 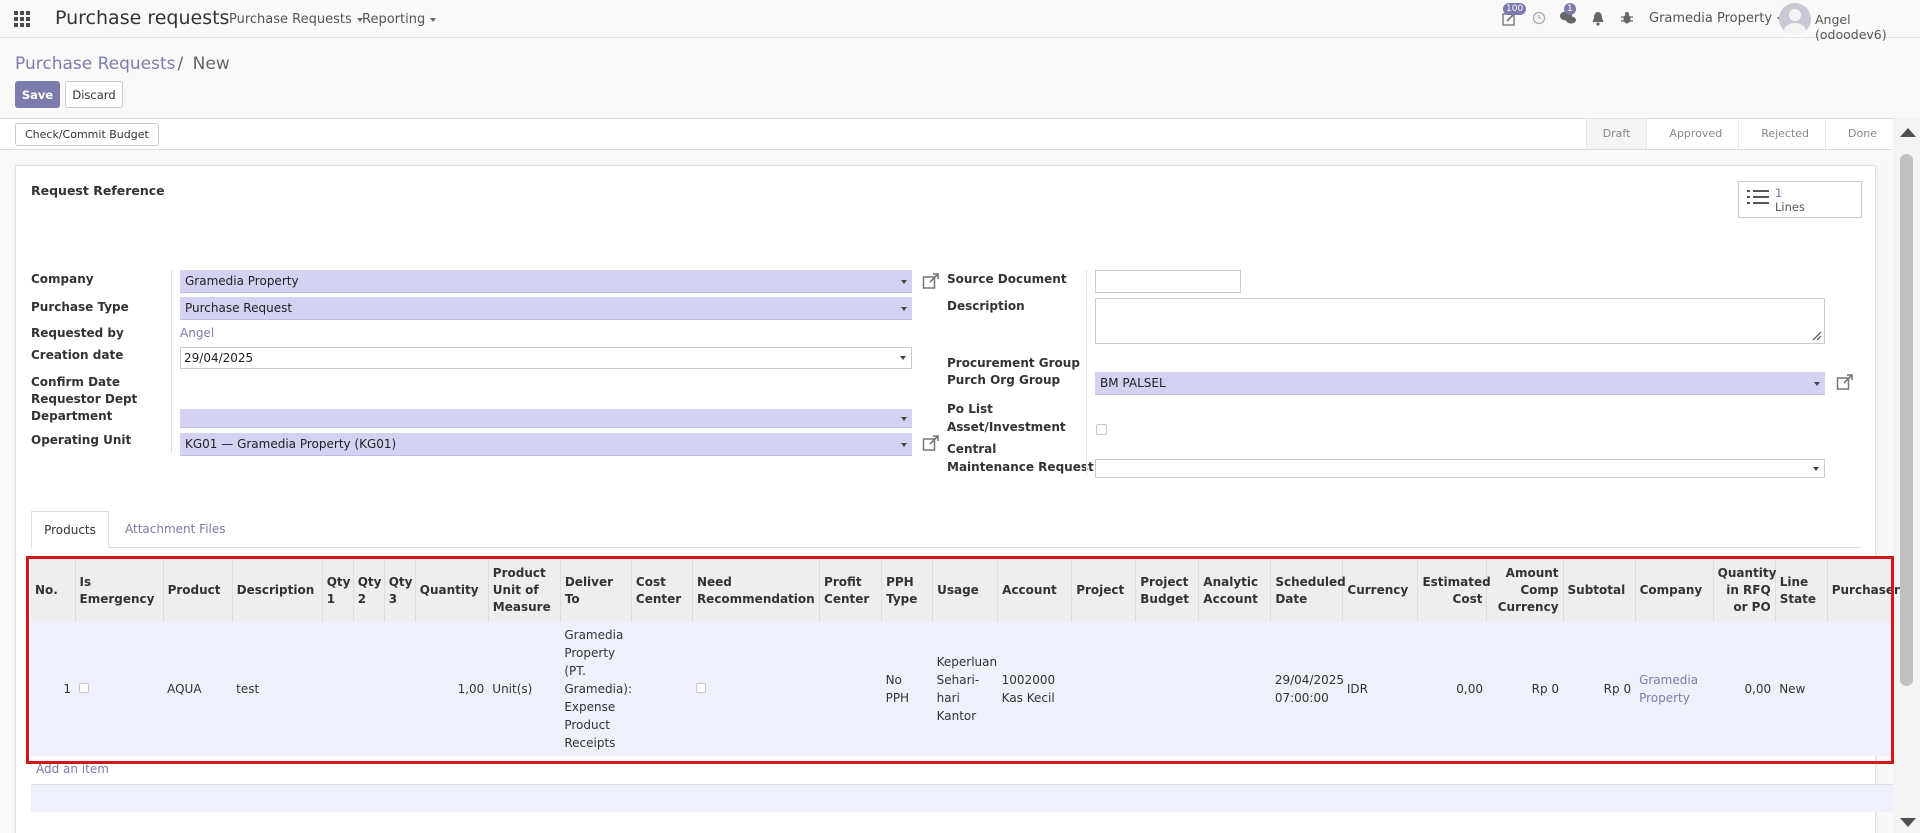 I want to click on breadcrumb-parent: Purchase Requests, so click(x=95, y=64).